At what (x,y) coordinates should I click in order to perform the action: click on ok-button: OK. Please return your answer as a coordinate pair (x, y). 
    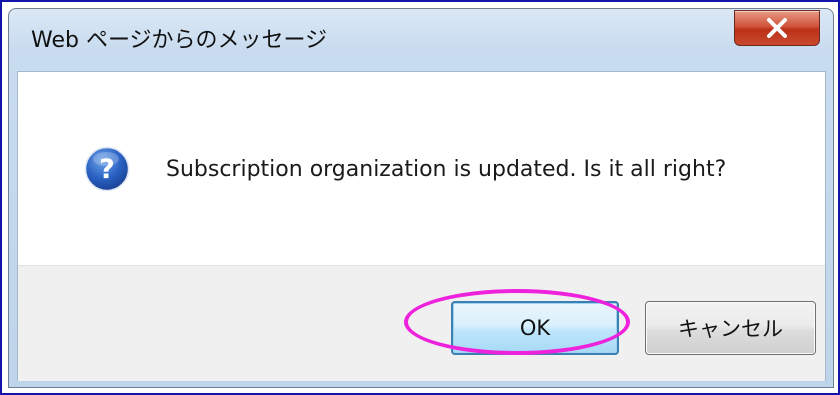
    Looking at the image, I should click on (535, 328).